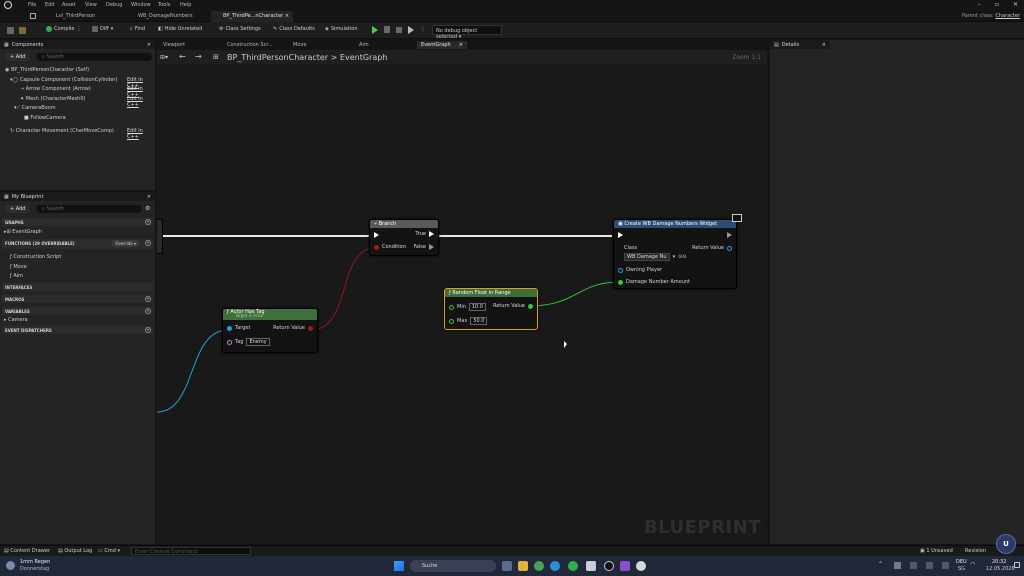 This screenshot has height=576, width=1024. What do you see at coordinates (18, 209) in the screenshot?
I see `add-member-button: + Add` at bounding box center [18, 209].